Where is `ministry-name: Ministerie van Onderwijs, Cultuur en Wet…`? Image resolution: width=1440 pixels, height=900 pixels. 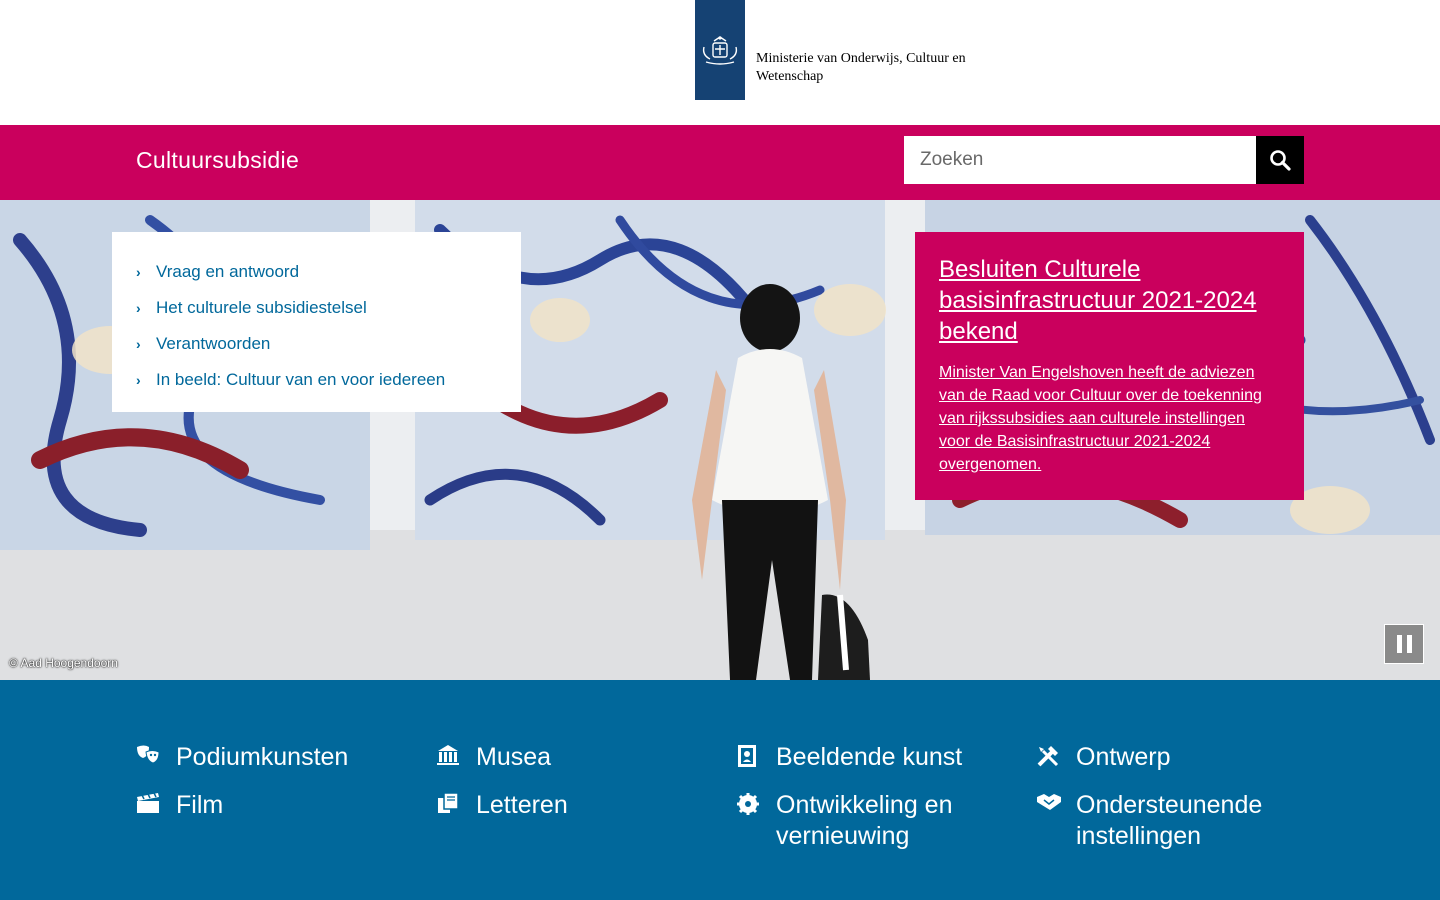 ministry-name: Ministerie van Onderwijs, Cultuur en Wet… is located at coordinates (861, 67).